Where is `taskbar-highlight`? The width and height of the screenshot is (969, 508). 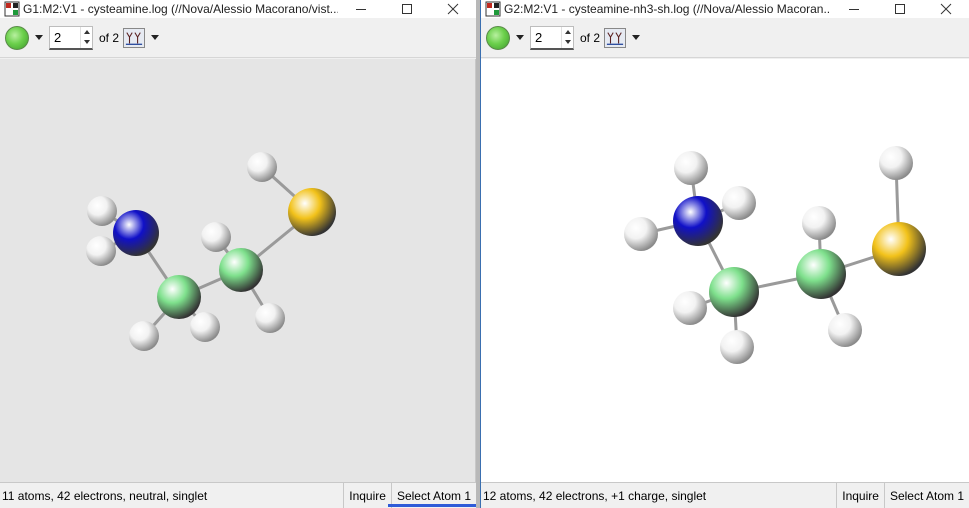
taskbar-highlight is located at coordinates (432, 505).